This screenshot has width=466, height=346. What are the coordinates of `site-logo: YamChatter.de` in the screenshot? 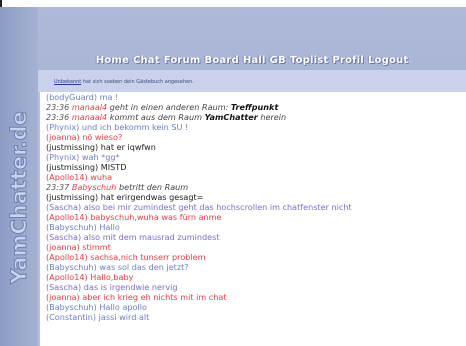 It's located at (19, 188).